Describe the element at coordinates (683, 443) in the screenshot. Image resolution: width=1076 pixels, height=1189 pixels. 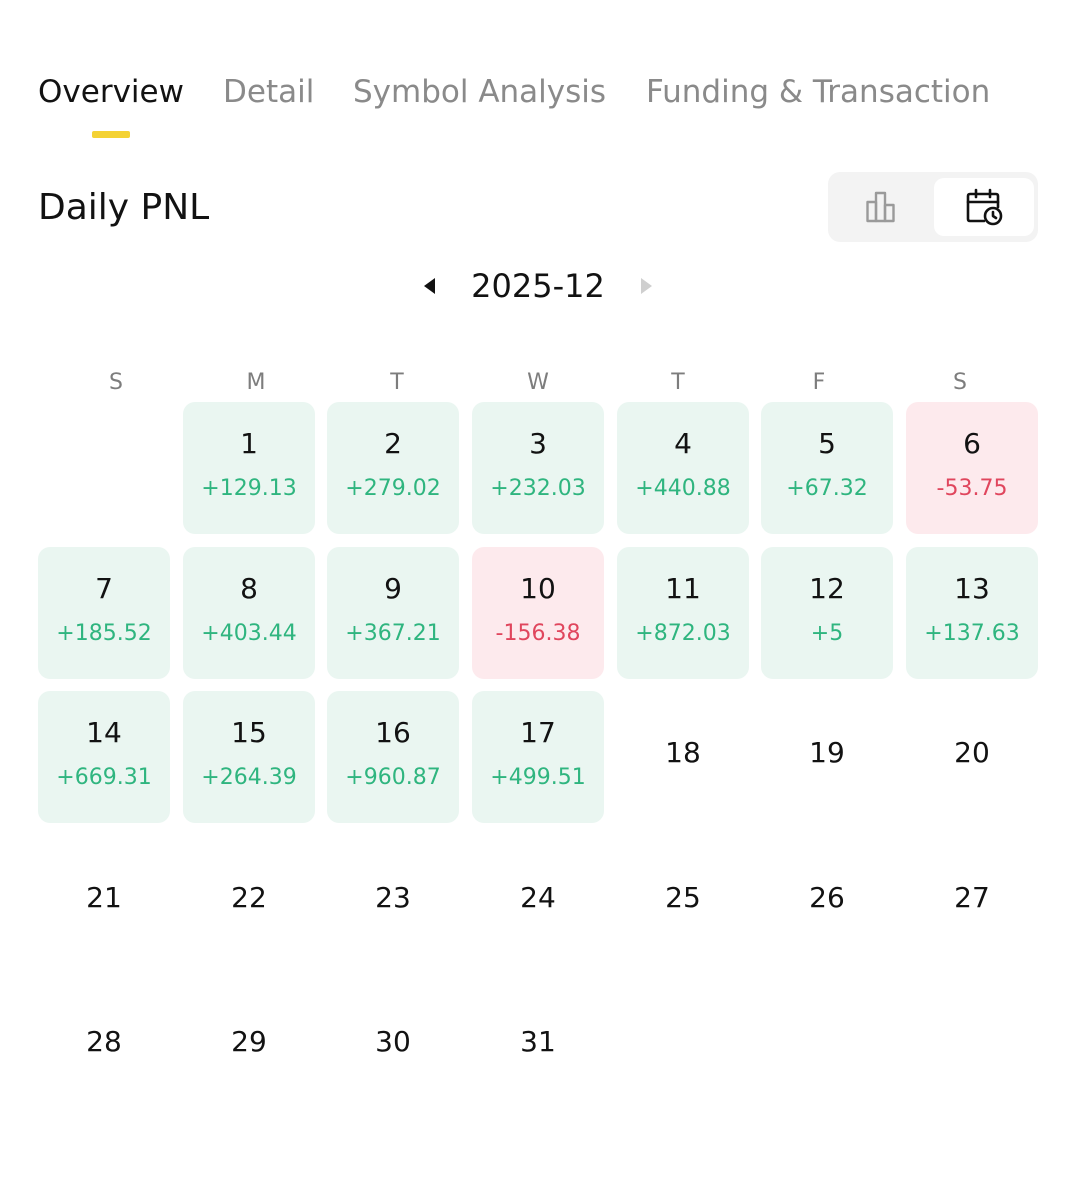
I see `day-number: 4` at that location.